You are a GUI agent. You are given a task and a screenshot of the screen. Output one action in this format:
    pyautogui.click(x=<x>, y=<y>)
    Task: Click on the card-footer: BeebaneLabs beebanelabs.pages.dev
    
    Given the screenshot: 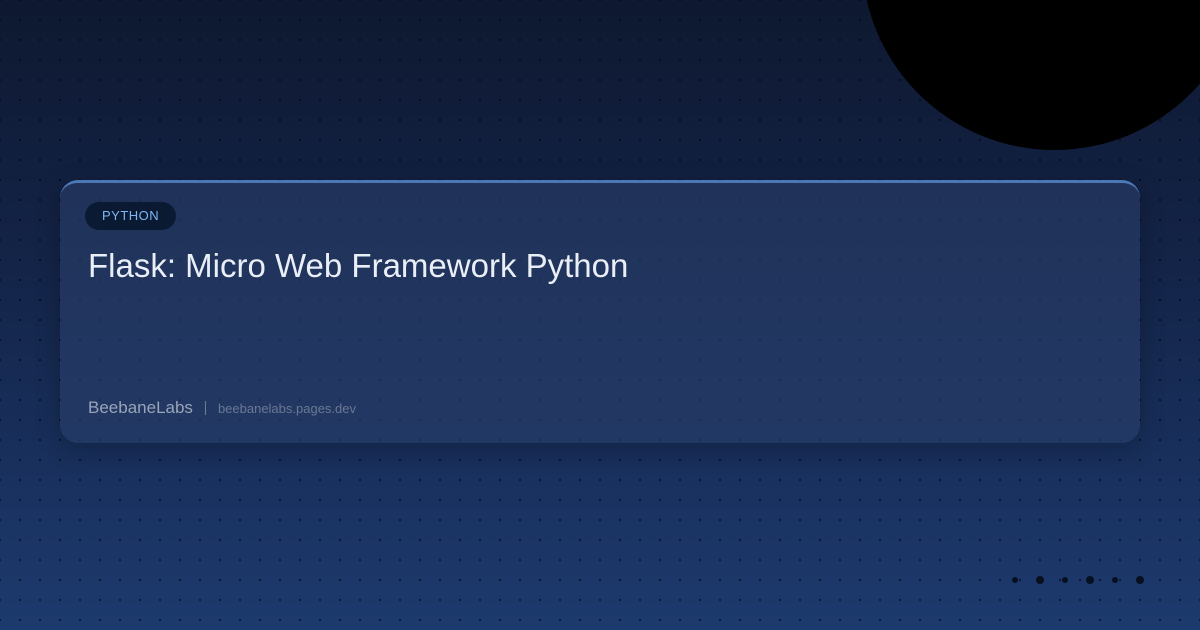 What is the action you would take?
    pyautogui.click(x=222, y=408)
    